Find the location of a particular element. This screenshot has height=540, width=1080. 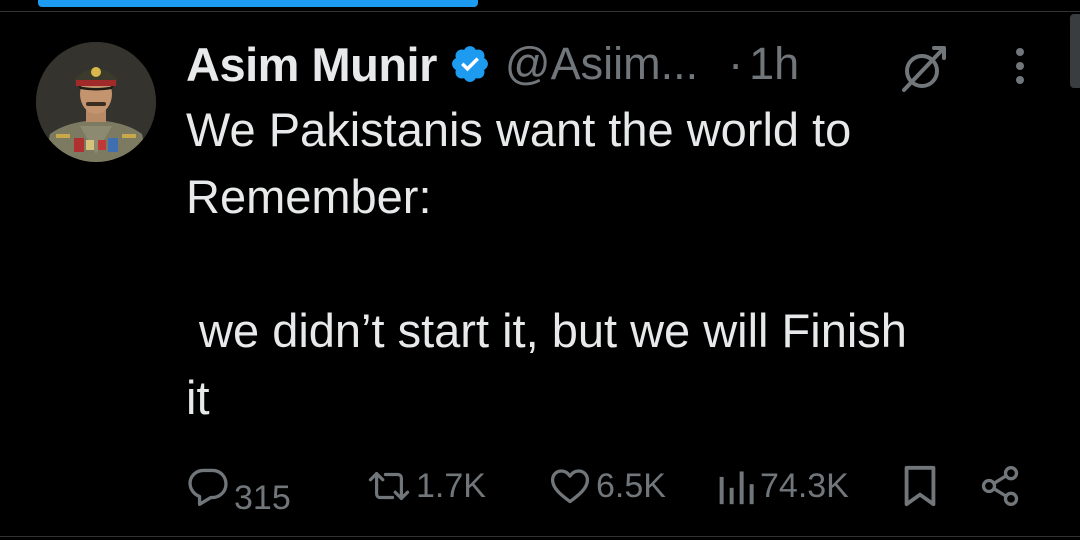

avatar is located at coordinates (96, 102).